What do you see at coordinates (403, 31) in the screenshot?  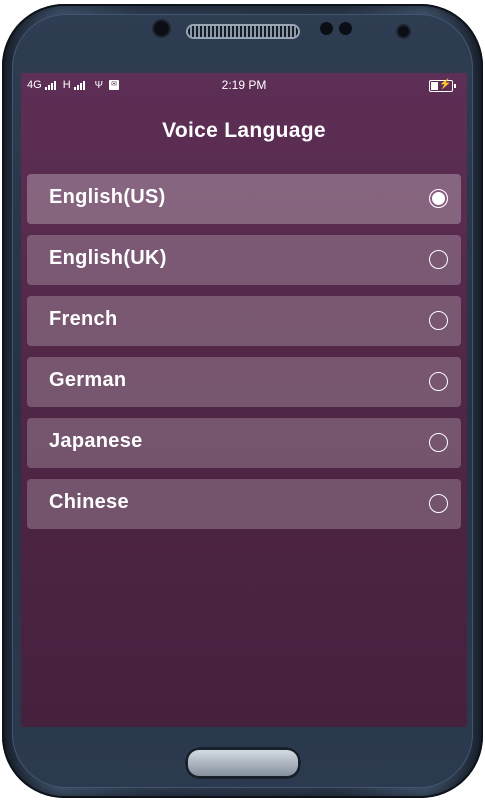 I see `secondary-sensor` at bounding box center [403, 31].